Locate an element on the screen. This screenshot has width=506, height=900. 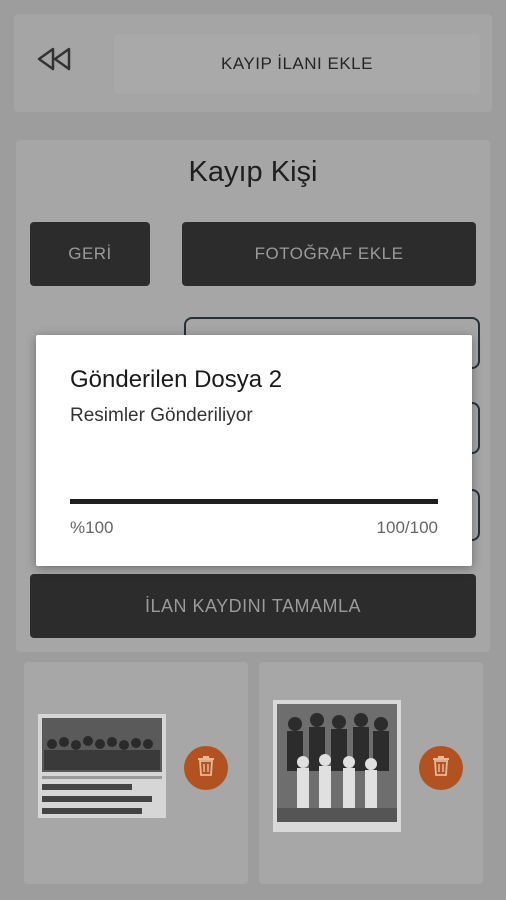
dialog-title: Gönderilen Dosya 2 is located at coordinates (176, 379).